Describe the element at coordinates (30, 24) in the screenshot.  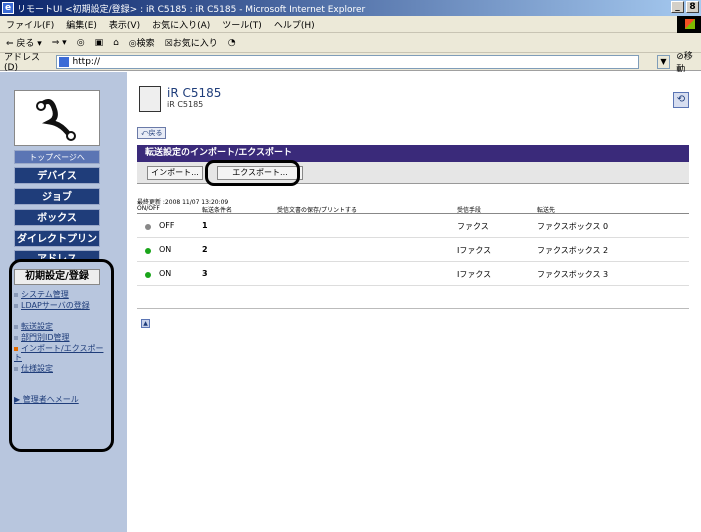
I see `menu-file: ファイル(F)` at that location.